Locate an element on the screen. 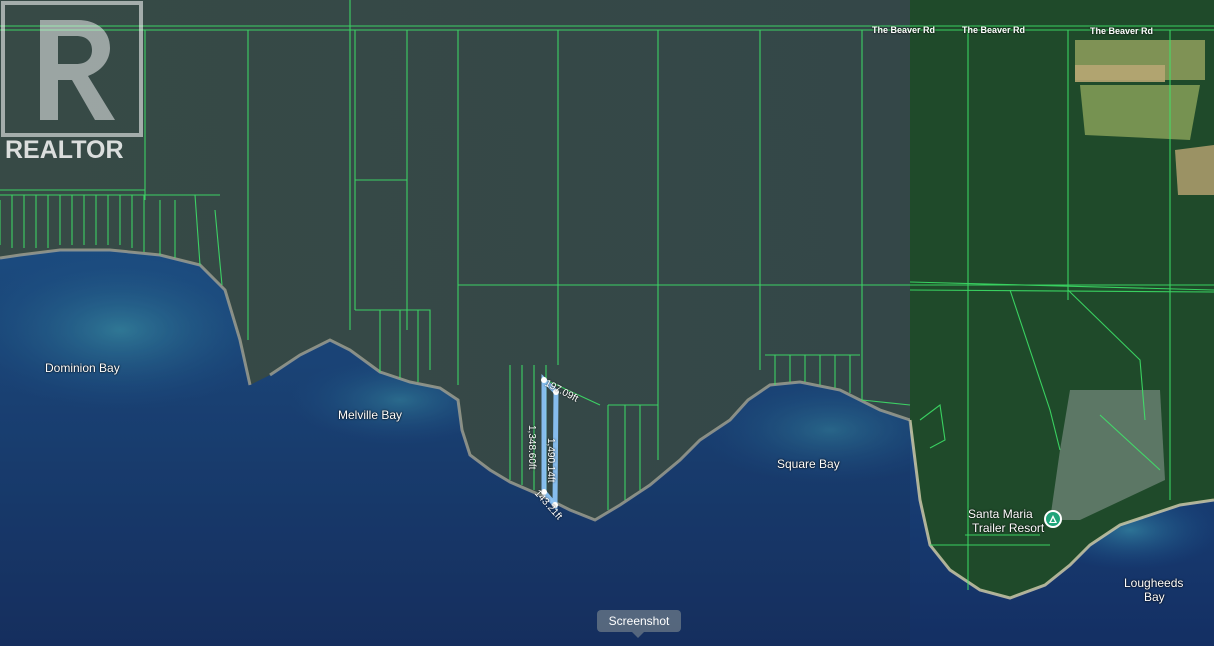 The width and height of the screenshot is (1214, 646). measurement-label-right: 1,490.14ft is located at coordinates (550, 460).